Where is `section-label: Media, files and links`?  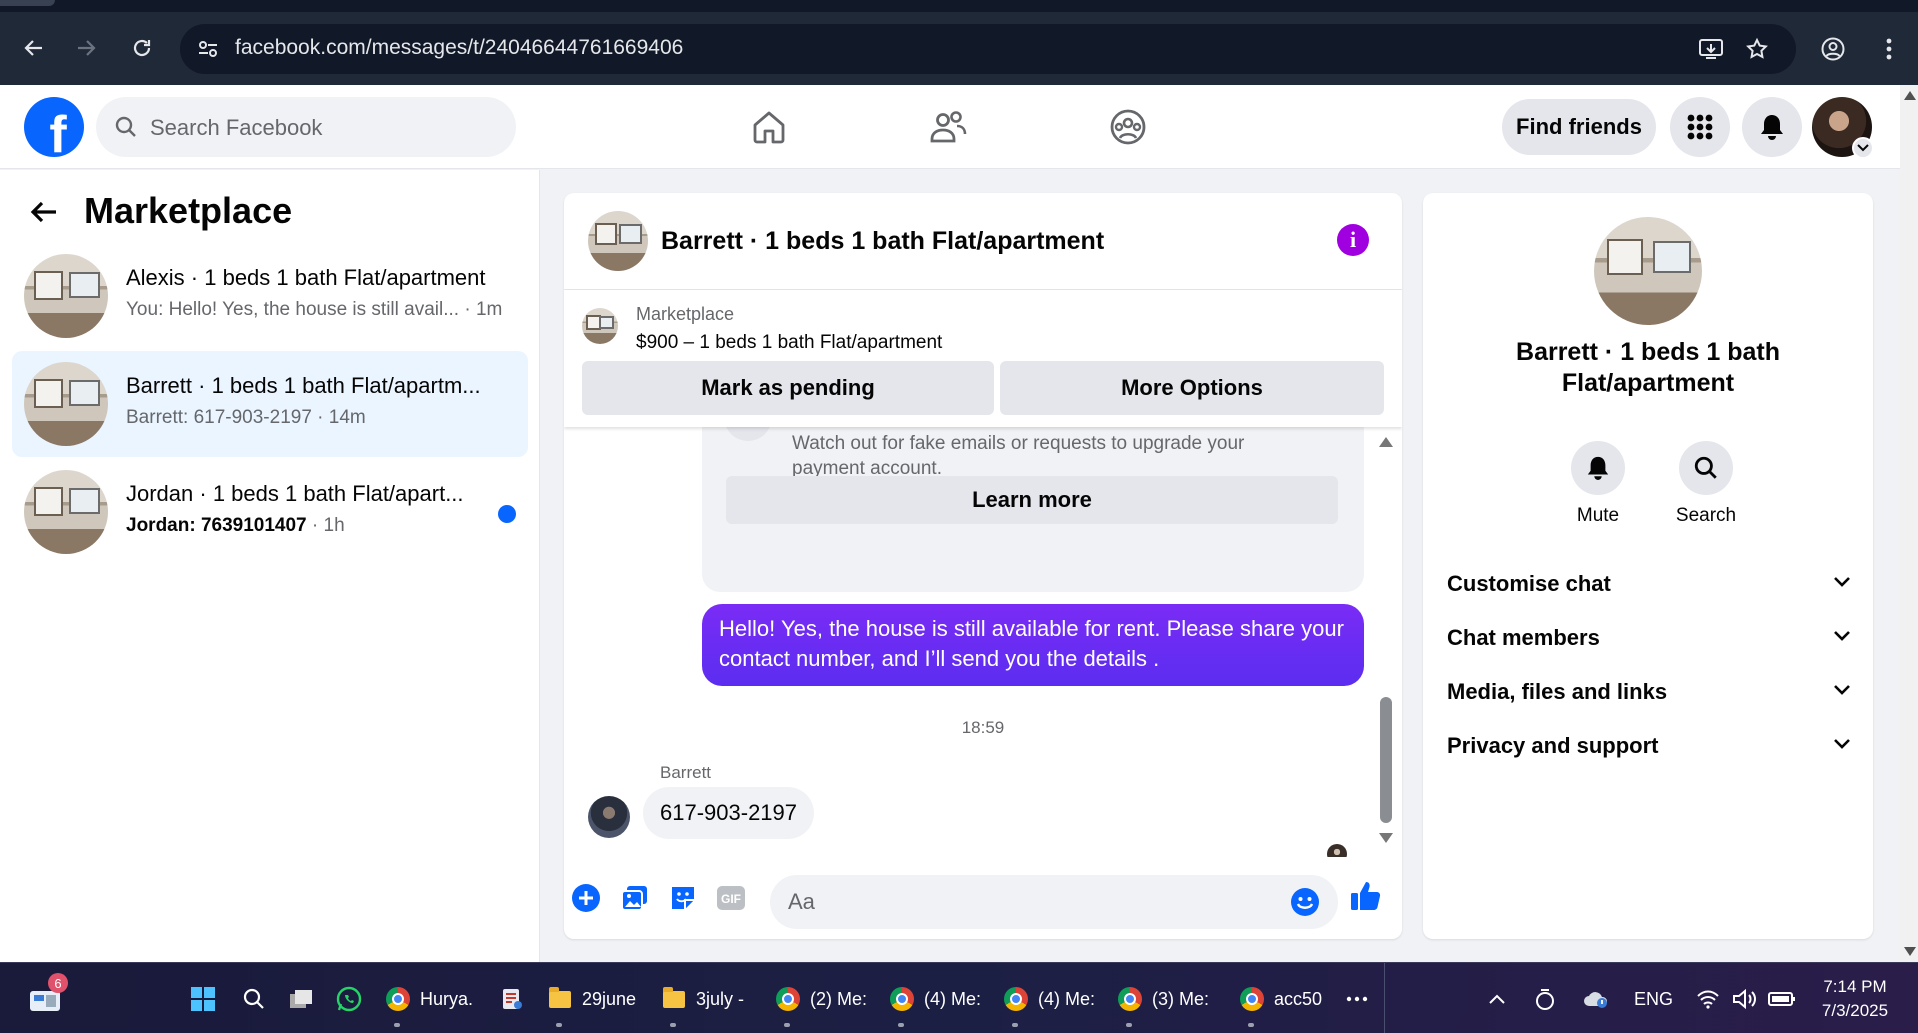
section-label: Media, files and links is located at coordinates (1557, 691).